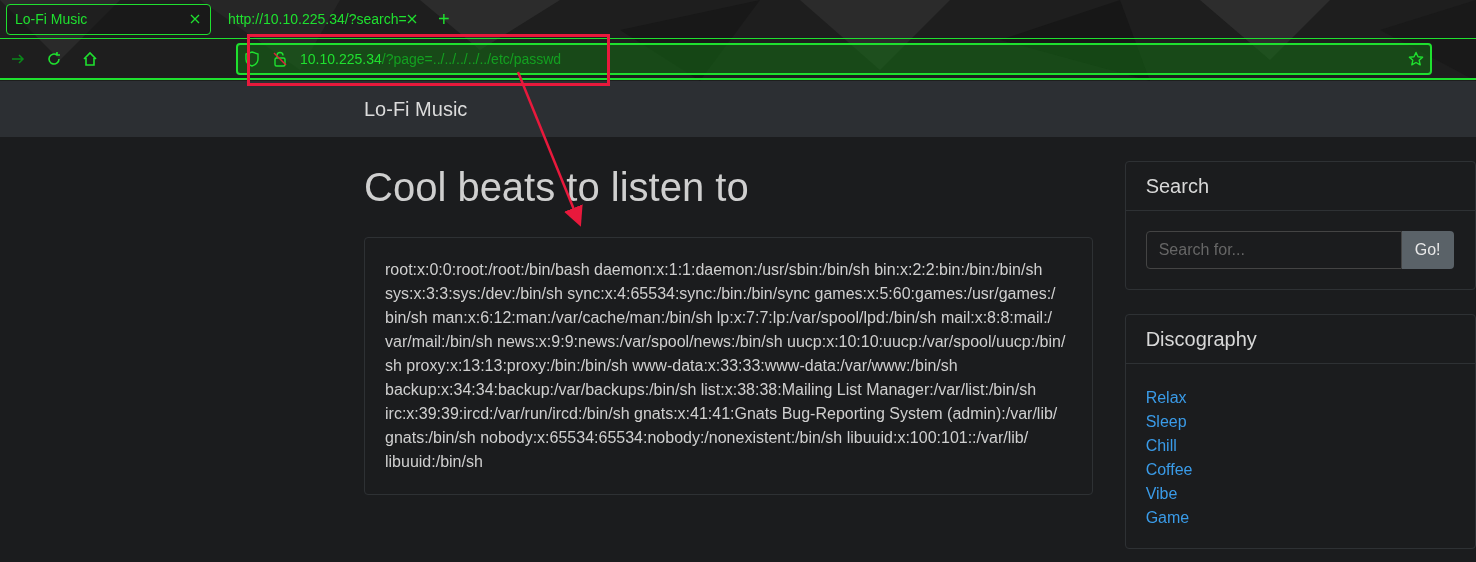  I want to click on new-tab-button: +, so click(444, 19).